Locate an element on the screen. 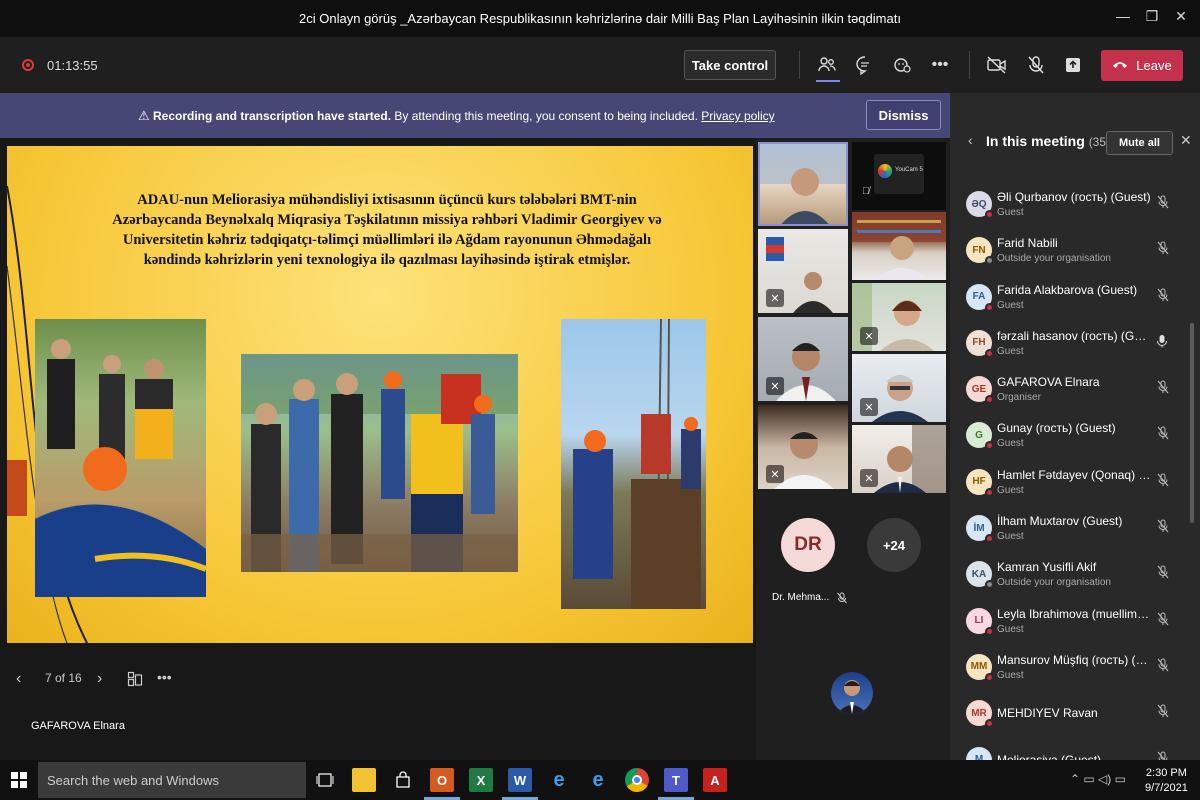 Image resolution: width=1200 pixels, height=800 pixels. participant-list-item: HF Hamlet Fətdayev (Qonaq) (Gu... Guest is located at coordinates (1070, 484).